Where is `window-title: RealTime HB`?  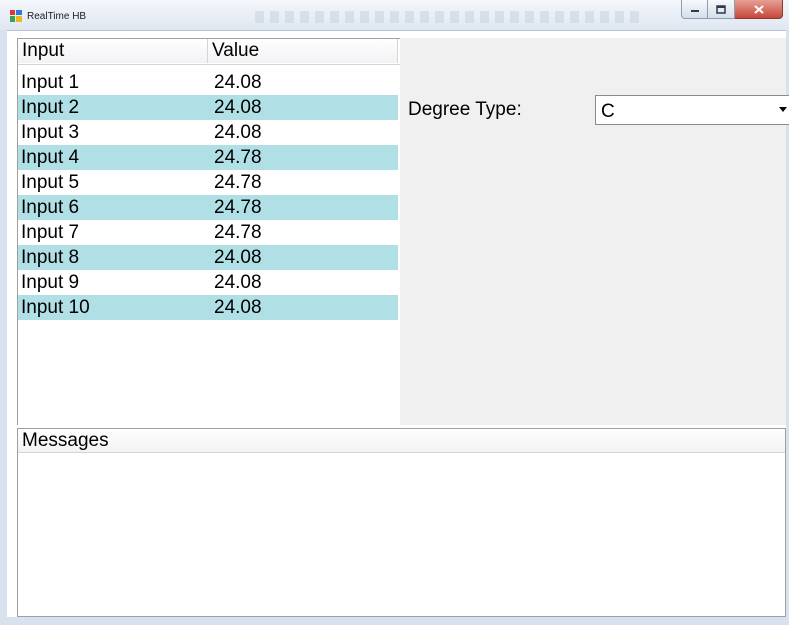
window-title: RealTime HB is located at coordinates (57, 16).